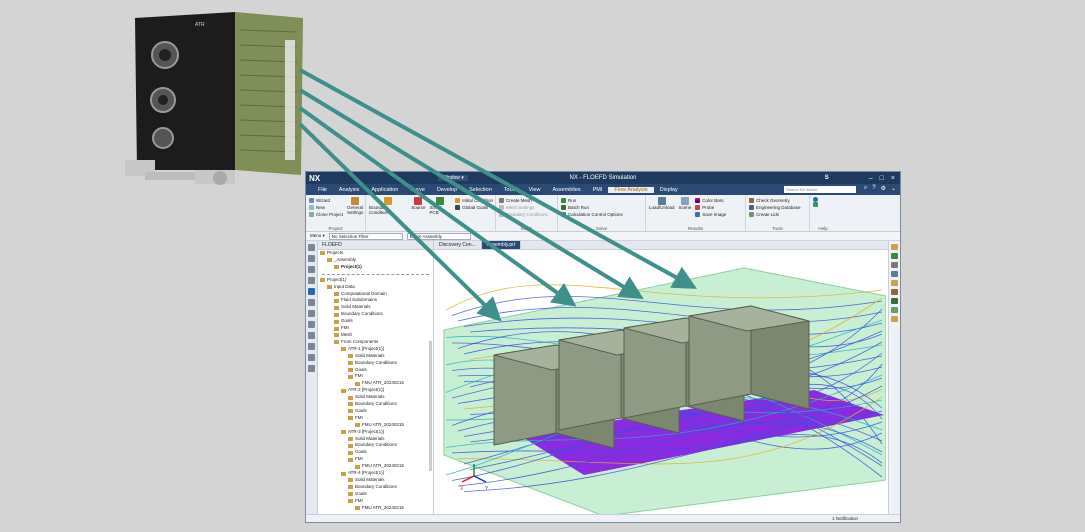 The width and height of the screenshot is (1085, 532). I want to click on selection-filter-dropdown: No Selection Filter, so click(365, 236).